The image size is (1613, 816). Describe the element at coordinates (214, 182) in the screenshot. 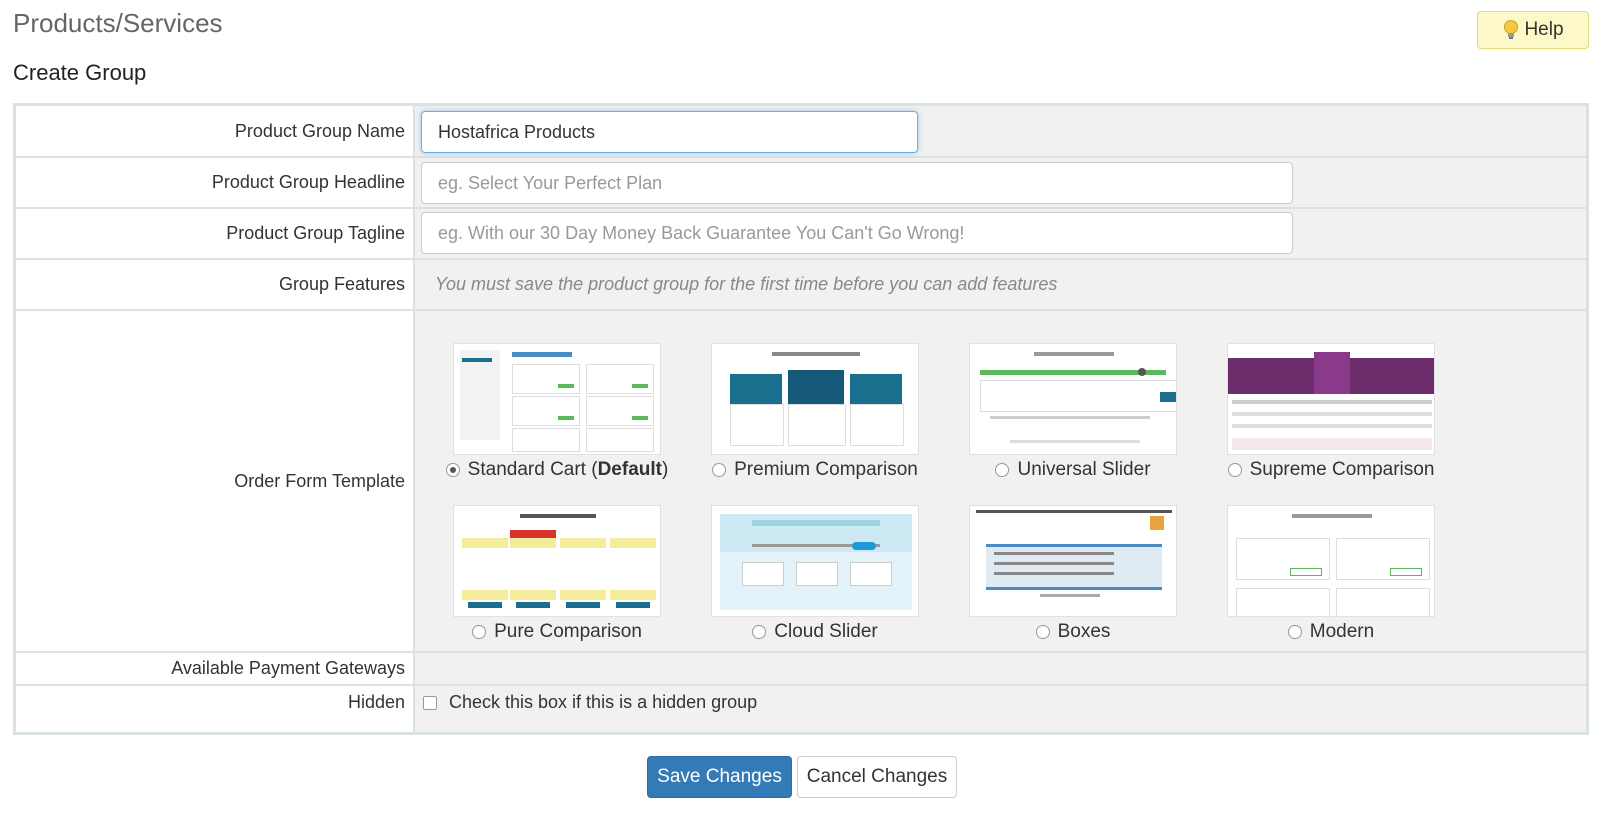

I see `headline-label: Product Group Headline` at that location.